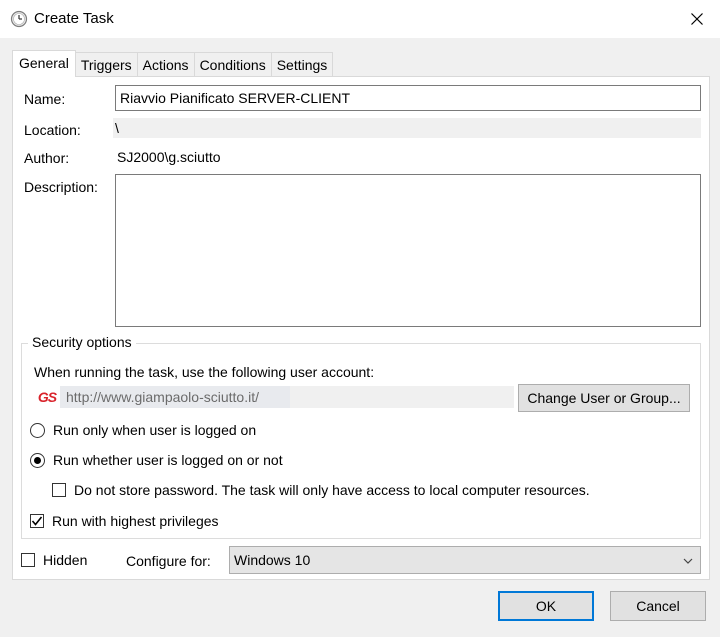 The height and width of the screenshot is (637, 720). What do you see at coordinates (82, 342) in the screenshot?
I see `security-options-legend: Security options` at bounding box center [82, 342].